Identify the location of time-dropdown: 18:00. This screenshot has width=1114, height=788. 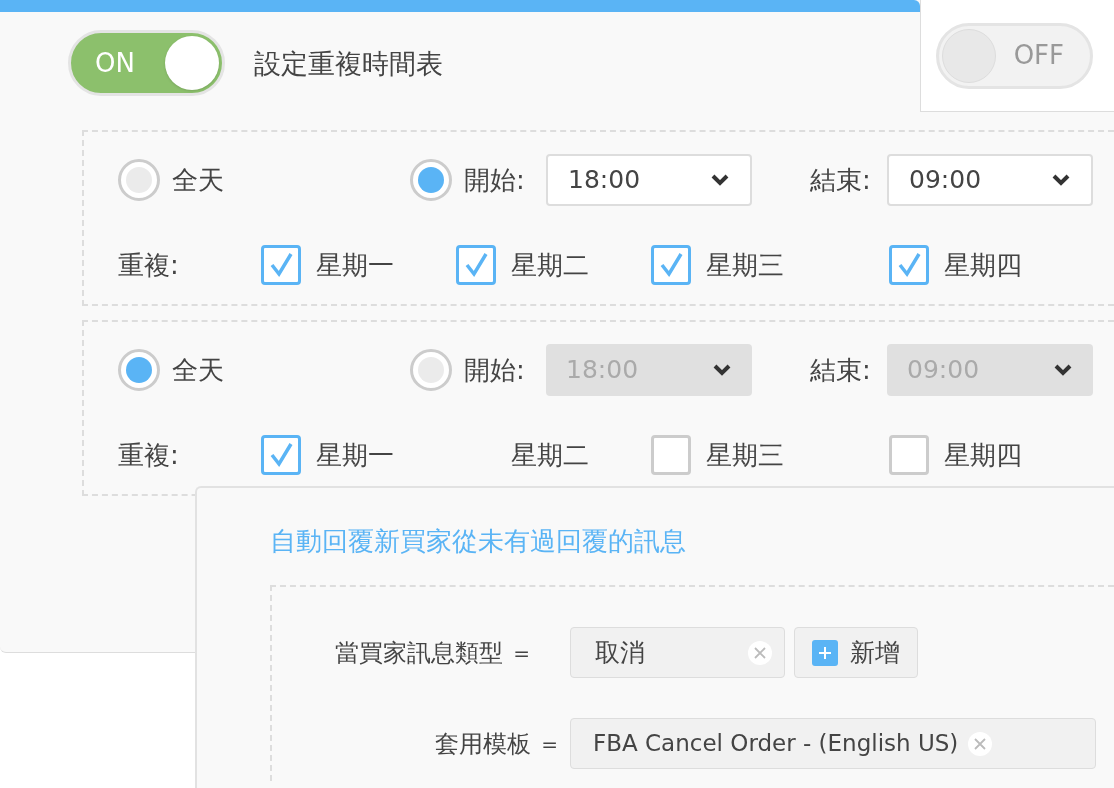
(649, 180).